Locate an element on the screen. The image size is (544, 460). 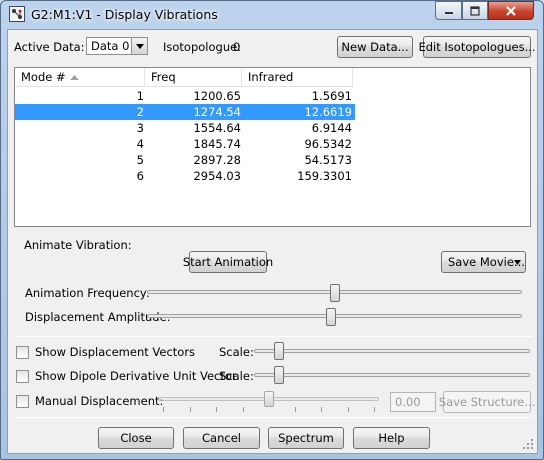
close-button: Close is located at coordinates (136, 438).